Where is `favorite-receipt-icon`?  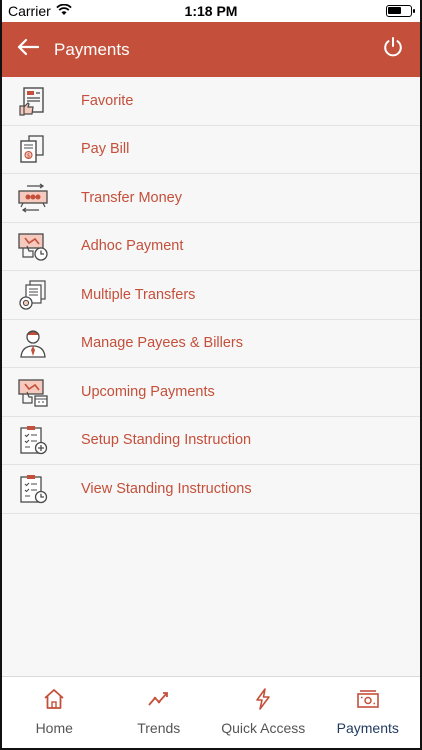 favorite-receipt-icon is located at coordinates (33, 101).